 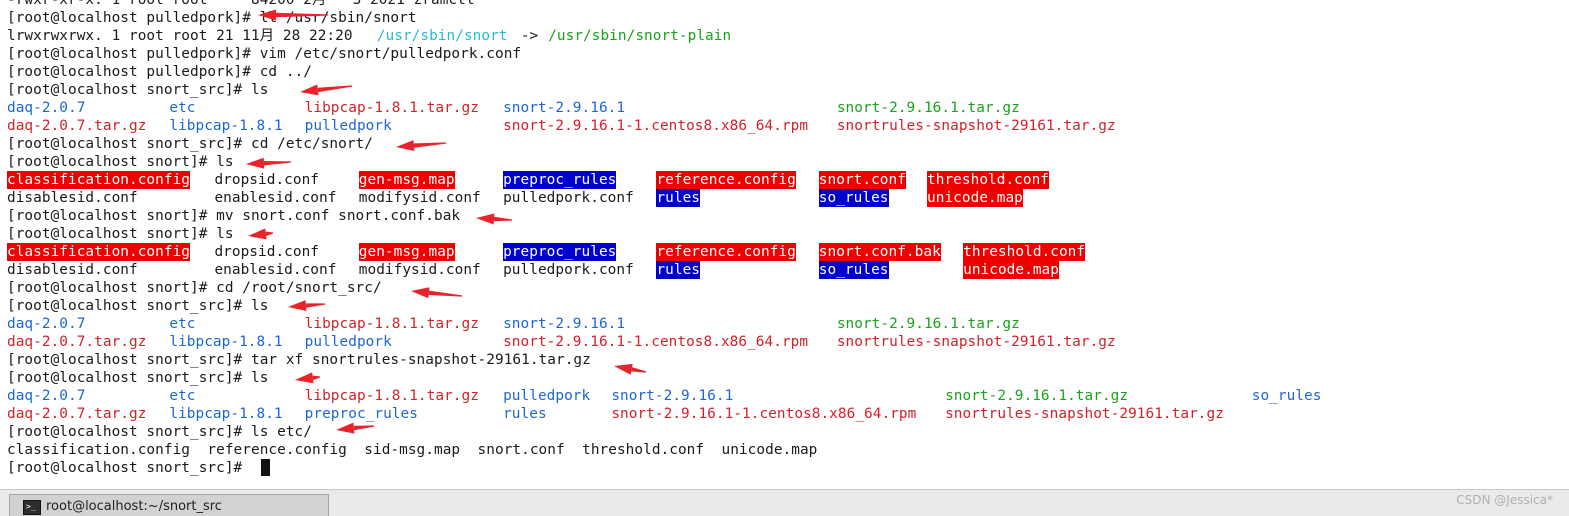 What do you see at coordinates (879, 252) in the screenshot?
I see `terminal-text: snort.conf.bak` at bounding box center [879, 252].